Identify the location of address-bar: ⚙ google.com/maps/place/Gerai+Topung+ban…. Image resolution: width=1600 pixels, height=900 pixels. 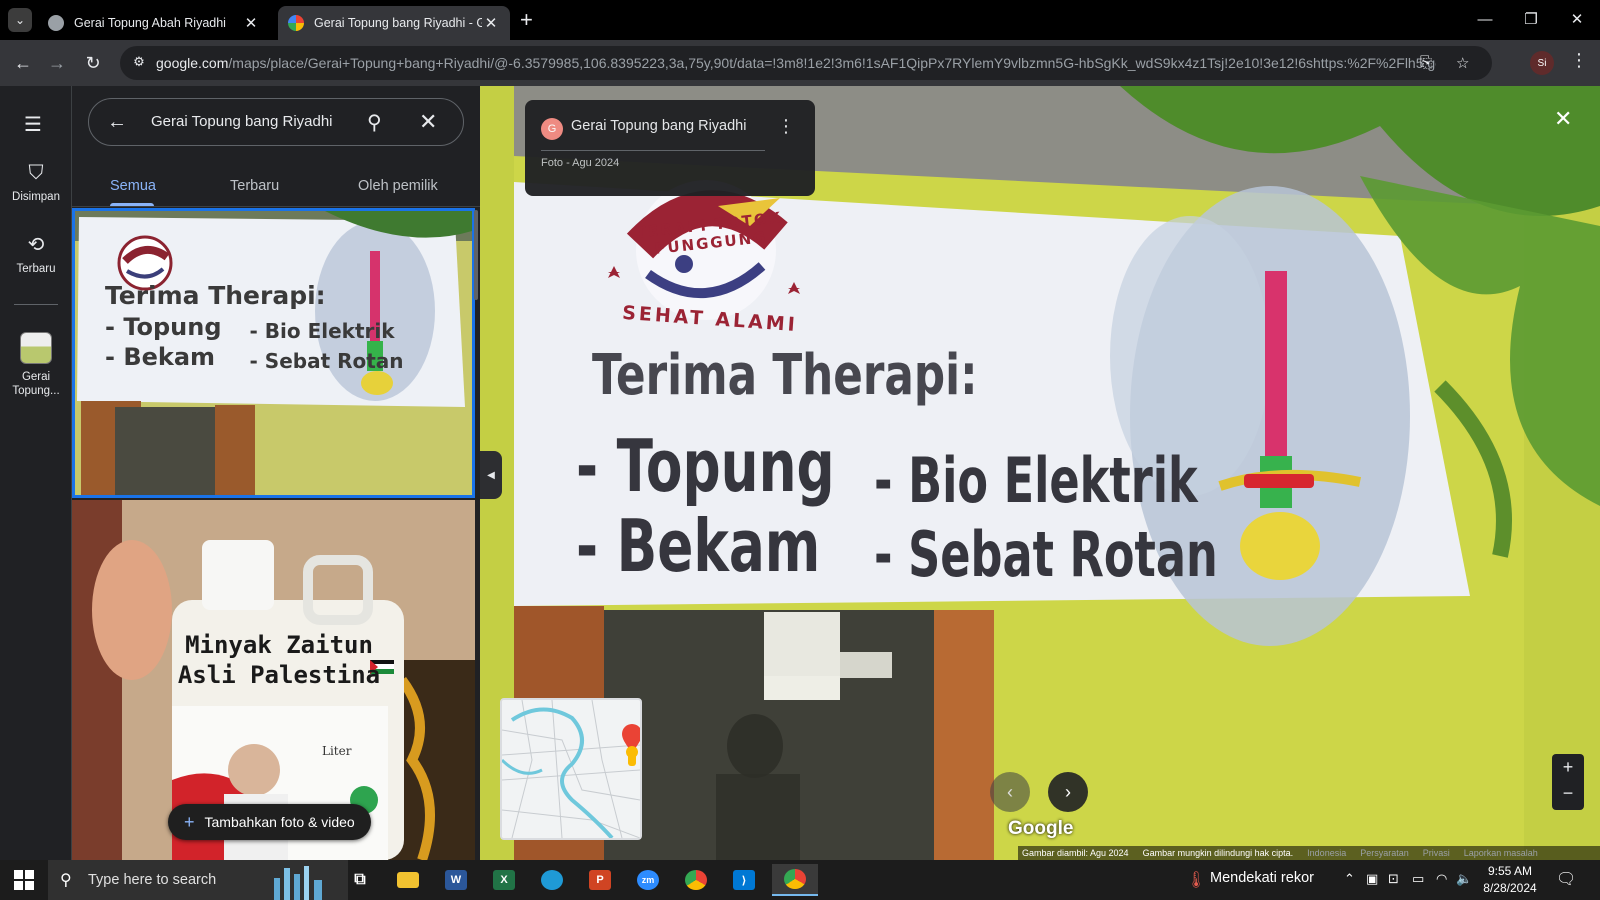
(806, 63).